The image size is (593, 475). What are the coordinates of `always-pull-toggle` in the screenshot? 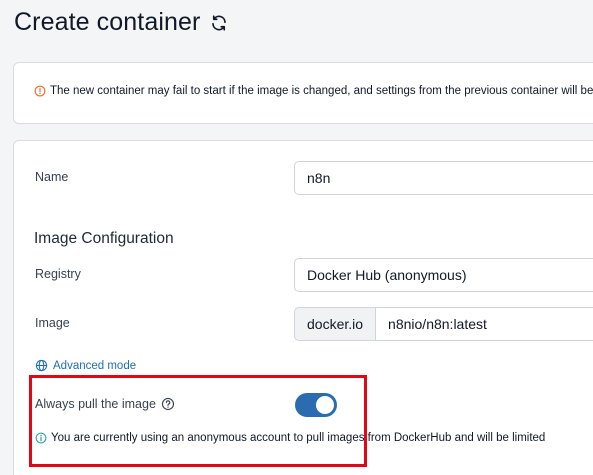 It's located at (316, 405).